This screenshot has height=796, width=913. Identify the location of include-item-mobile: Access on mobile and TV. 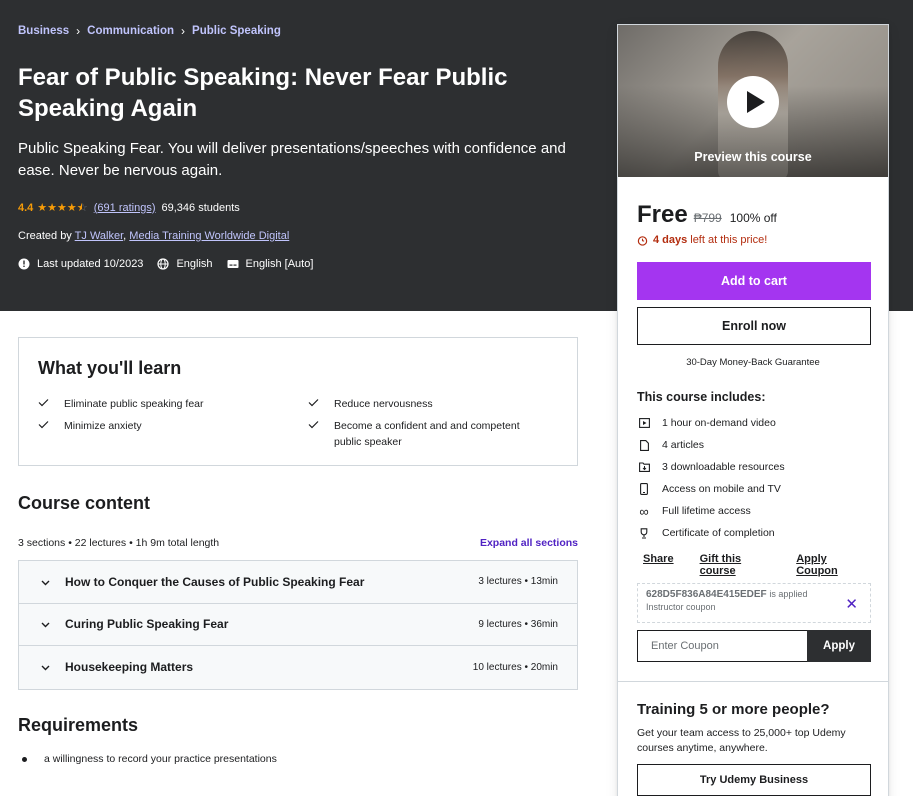
(711, 489).